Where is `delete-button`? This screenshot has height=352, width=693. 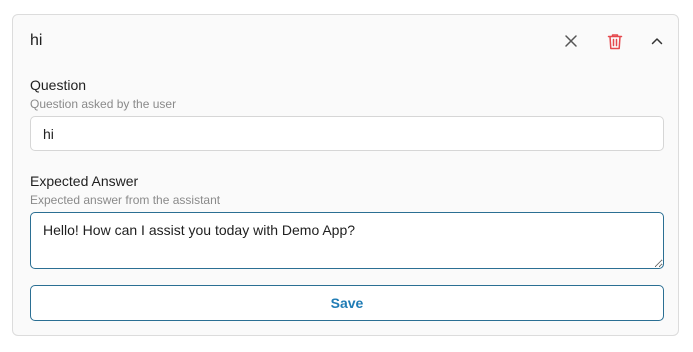 delete-button is located at coordinates (615, 41).